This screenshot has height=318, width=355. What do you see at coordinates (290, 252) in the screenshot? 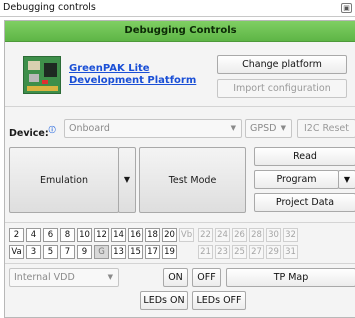
I see `pin-button: 31` at bounding box center [290, 252].